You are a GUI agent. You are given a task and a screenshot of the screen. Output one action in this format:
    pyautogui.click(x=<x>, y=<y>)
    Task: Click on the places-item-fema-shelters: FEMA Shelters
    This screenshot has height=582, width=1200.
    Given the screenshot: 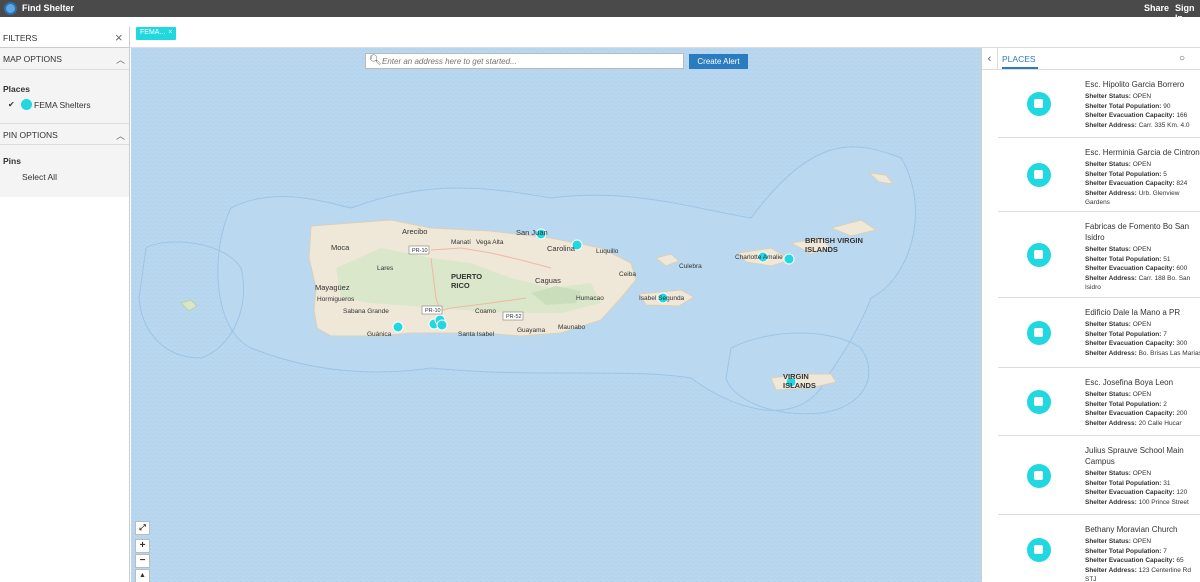 What is the action you would take?
    pyautogui.click(x=62, y=105)
    